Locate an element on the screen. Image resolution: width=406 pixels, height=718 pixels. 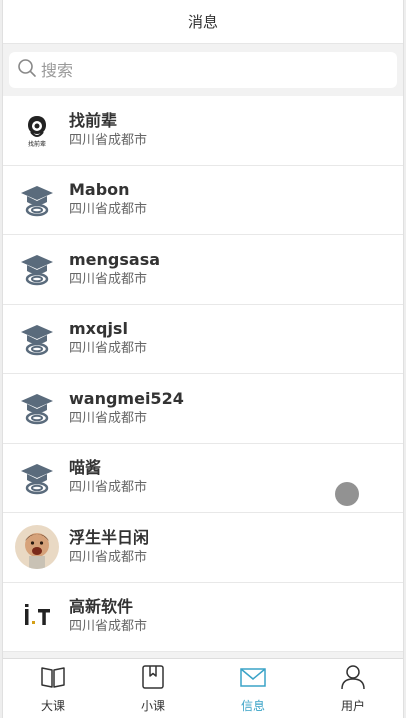
logo-avatar: 找前辈 is located at coordinates (37, 130).